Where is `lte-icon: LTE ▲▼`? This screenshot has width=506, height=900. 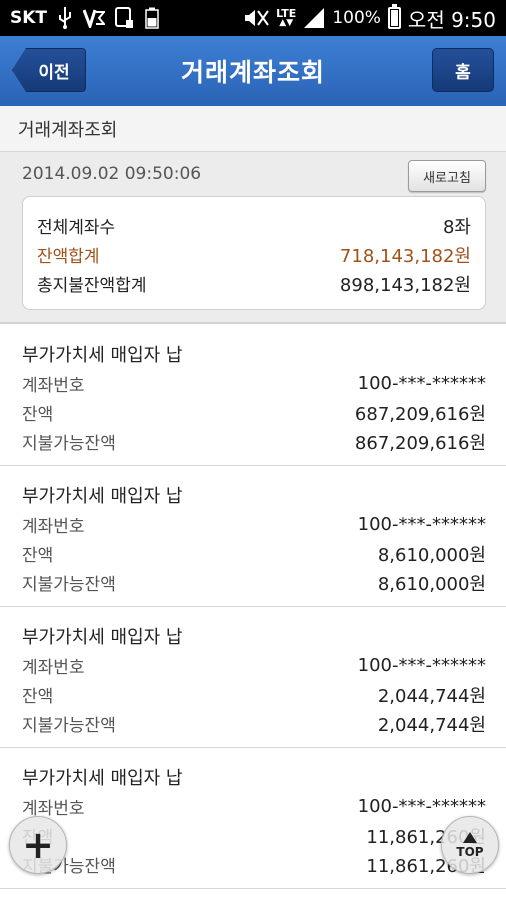
lte-icon: LTE ▲▼ is located at coordinates (286, 17).